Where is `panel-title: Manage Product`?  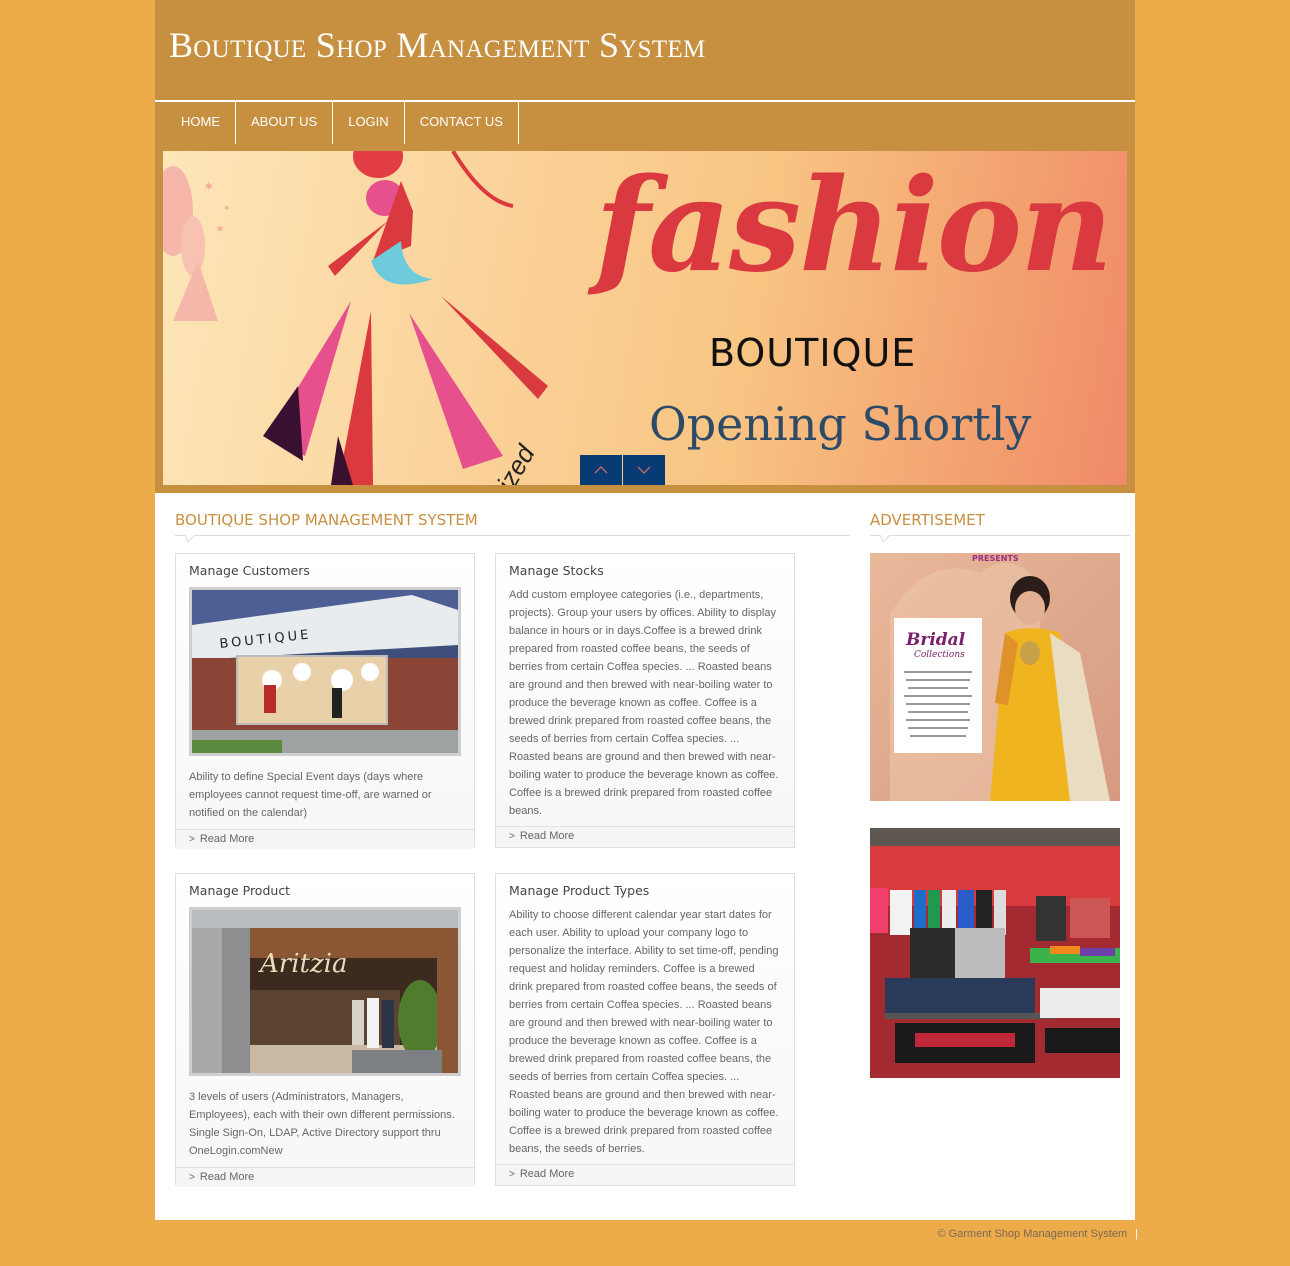 panel-title: Manage Product is located at coordinates (240, 890).